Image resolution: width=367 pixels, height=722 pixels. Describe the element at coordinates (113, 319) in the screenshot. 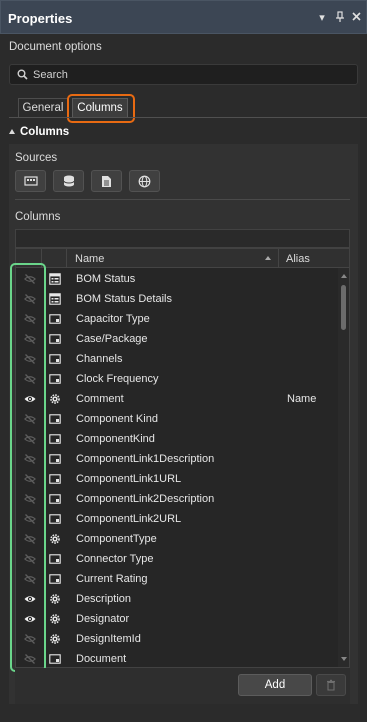

I see `column-name: Capacitor Type` at that location.